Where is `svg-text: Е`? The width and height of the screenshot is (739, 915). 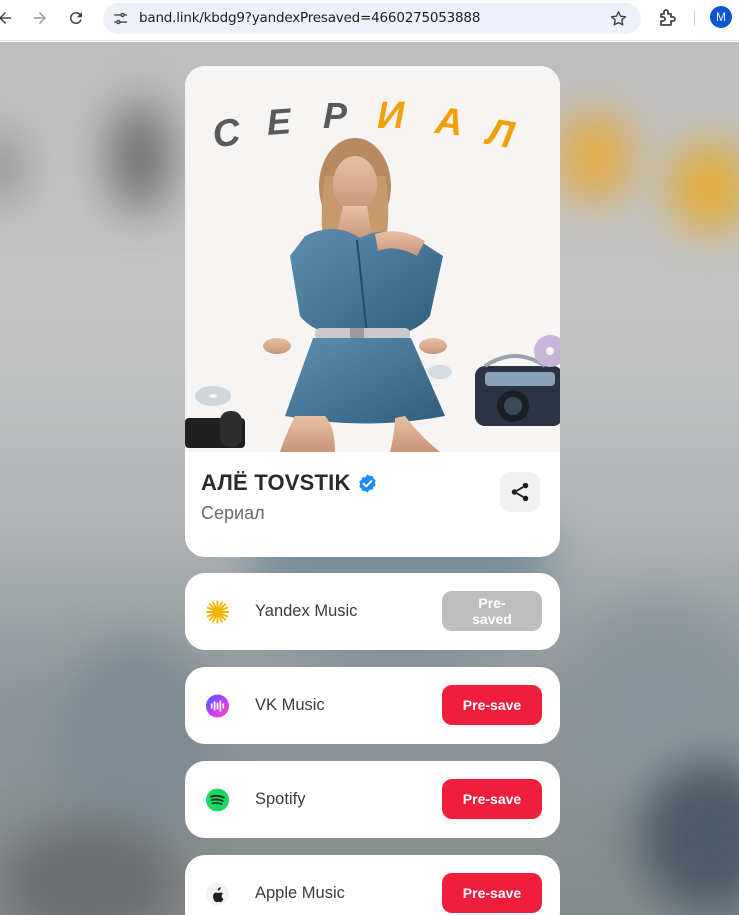 svg-text: Е is located at coordinates (279, 121).